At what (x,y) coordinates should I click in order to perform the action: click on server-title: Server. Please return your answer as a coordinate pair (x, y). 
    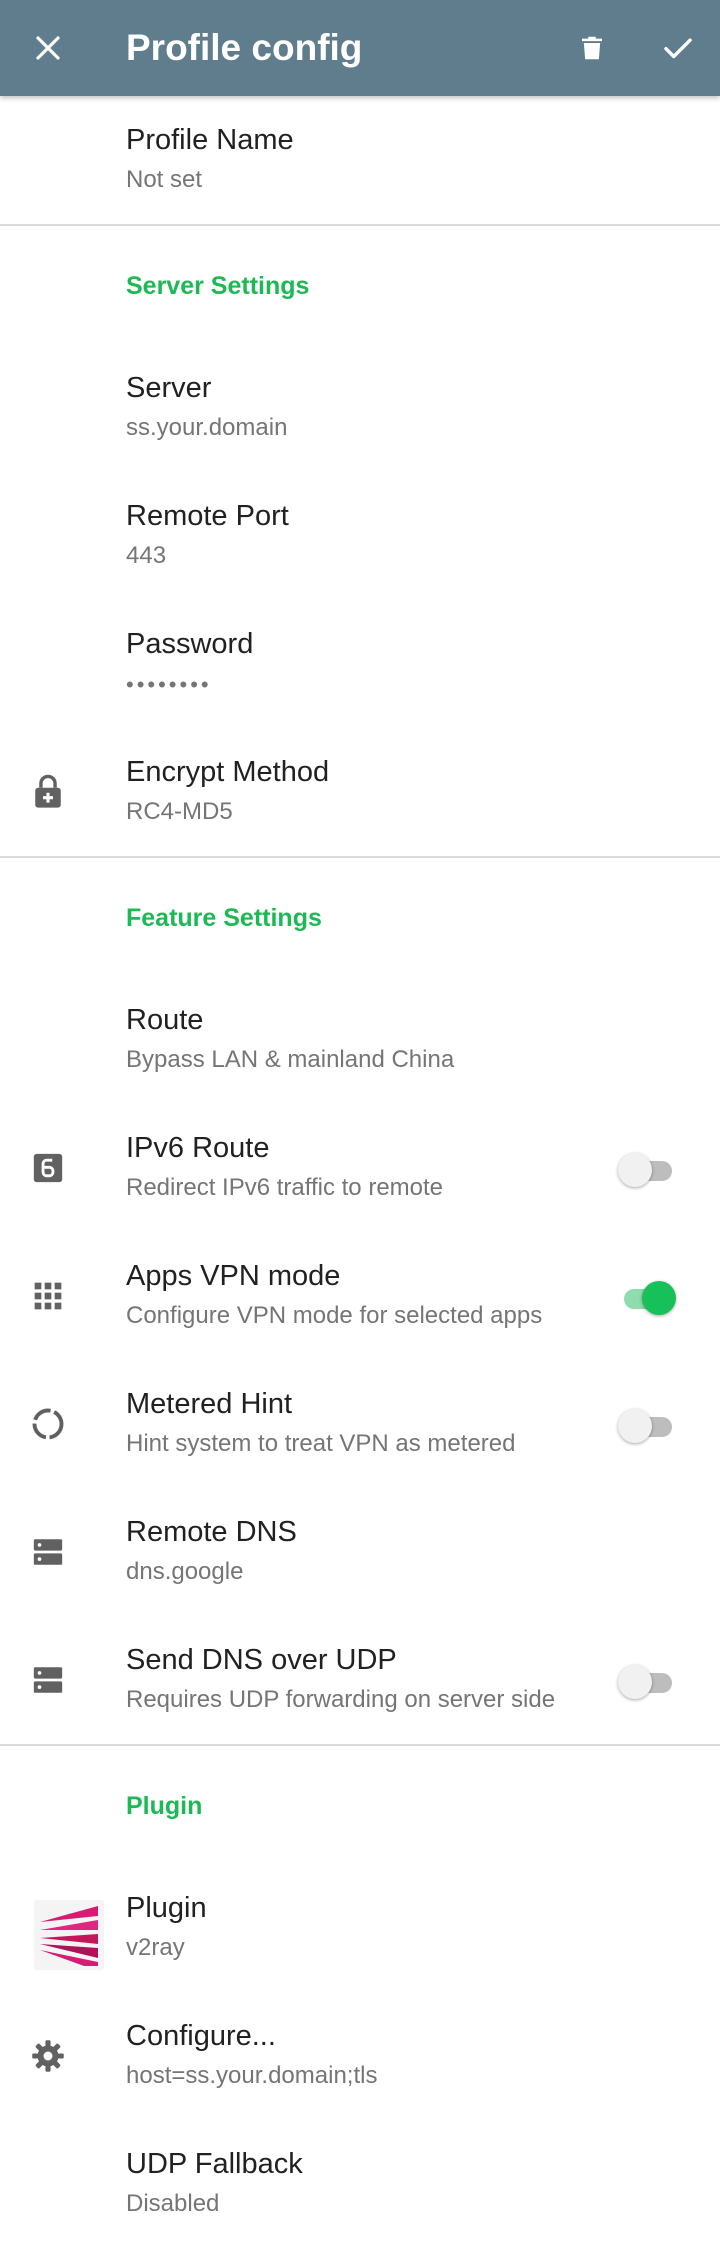
    Looking at the image, I should click on (169, 388).